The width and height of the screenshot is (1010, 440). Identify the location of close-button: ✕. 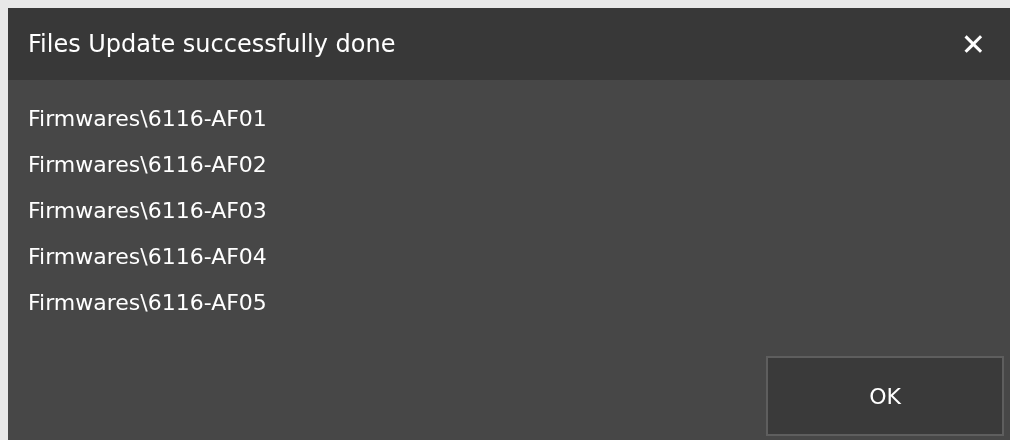
(973, 44).